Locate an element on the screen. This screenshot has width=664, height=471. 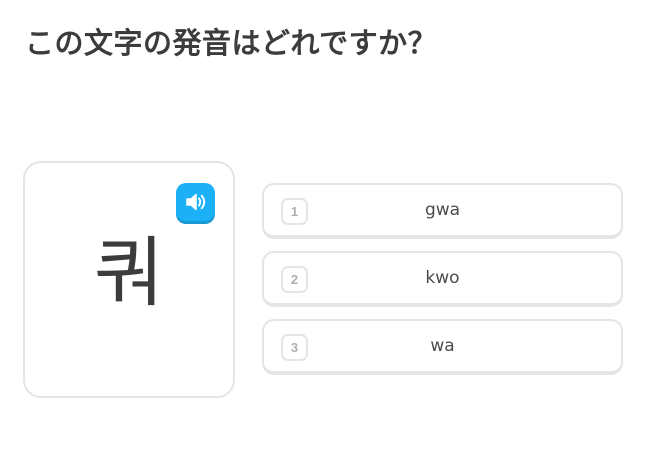
speaker-icon is located at coordinates (196, 202).